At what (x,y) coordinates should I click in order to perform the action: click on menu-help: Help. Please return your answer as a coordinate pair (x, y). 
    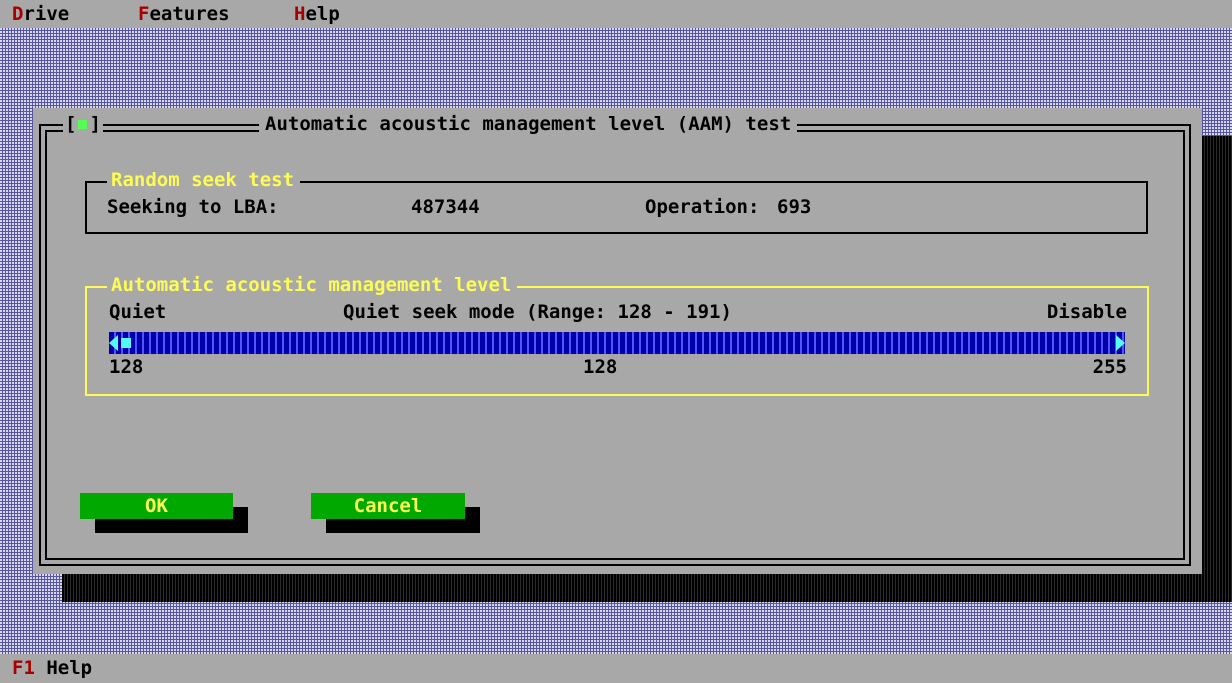
    Looking at the image, I should click on (317, 14).